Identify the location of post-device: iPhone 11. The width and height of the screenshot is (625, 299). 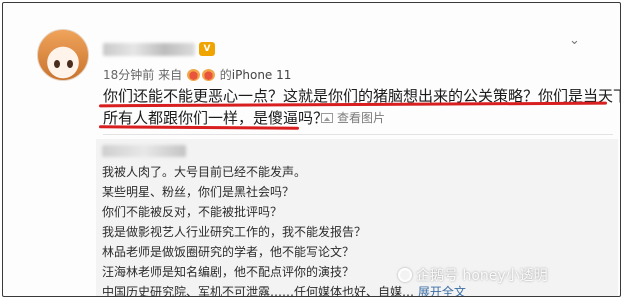
(262, 75).